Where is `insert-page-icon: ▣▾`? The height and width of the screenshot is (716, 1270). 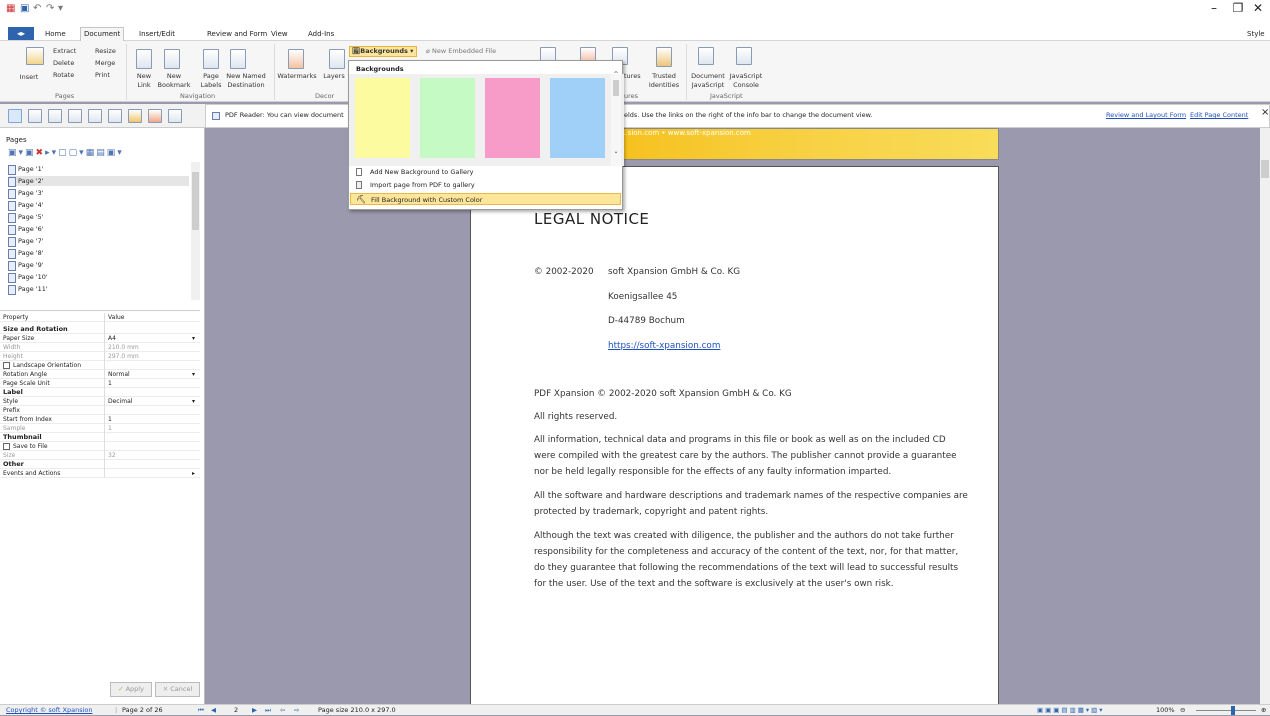 insert-page-icon: ▣▾ is located at coordinates (16, 153).